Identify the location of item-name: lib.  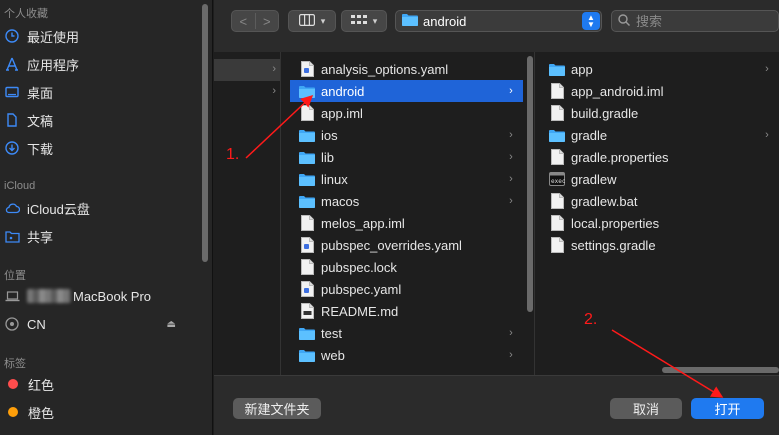
(328, 157).